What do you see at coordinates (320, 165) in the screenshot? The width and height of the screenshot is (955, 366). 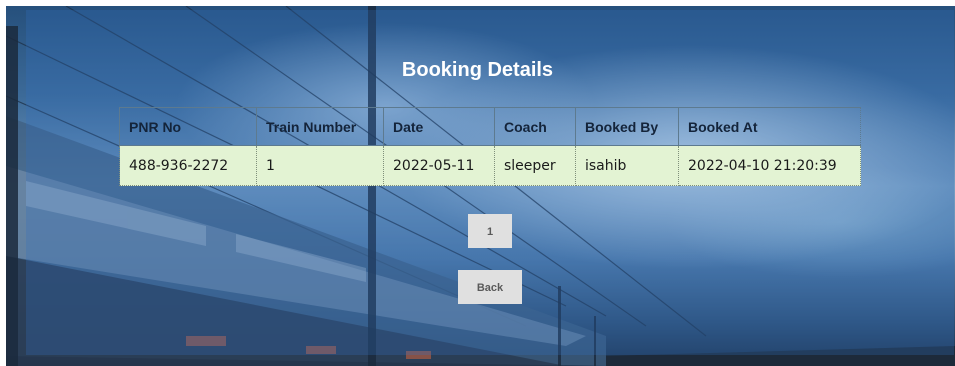 I see `cell-train-number: 1` at bounding box center [320, 165].